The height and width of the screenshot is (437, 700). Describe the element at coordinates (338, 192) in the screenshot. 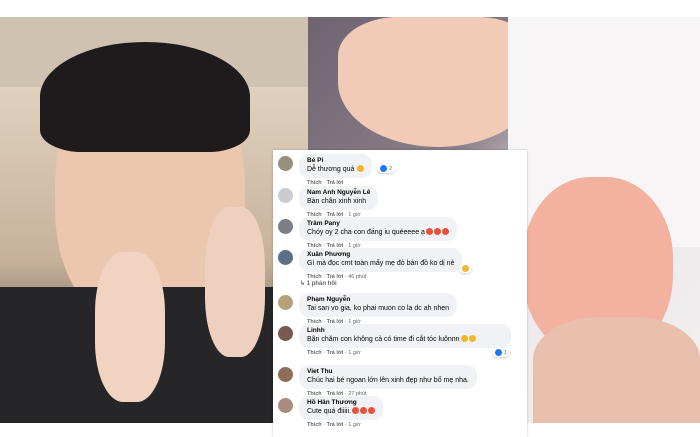

I see `comment-author: Nam Anh Nguyễn Lê` at that location.